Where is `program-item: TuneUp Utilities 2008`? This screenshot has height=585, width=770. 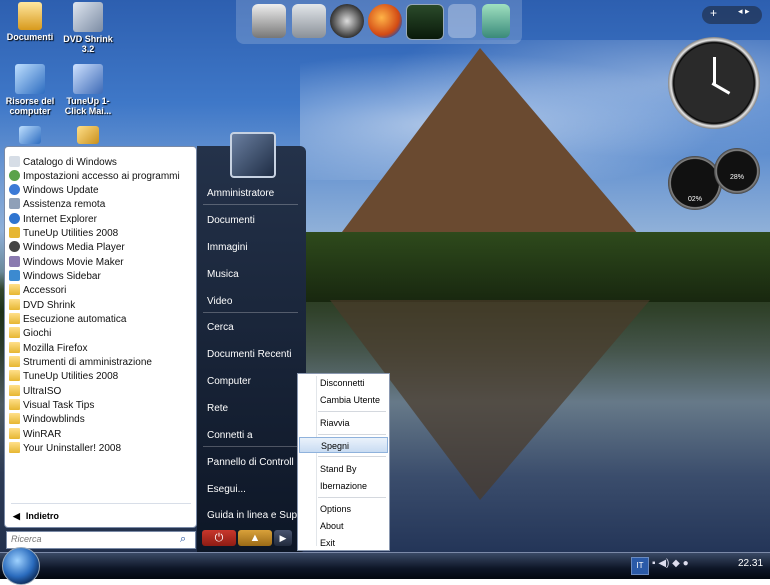 program-item: TuneUp Utilities 2008 is located at coordinates (63, 234).